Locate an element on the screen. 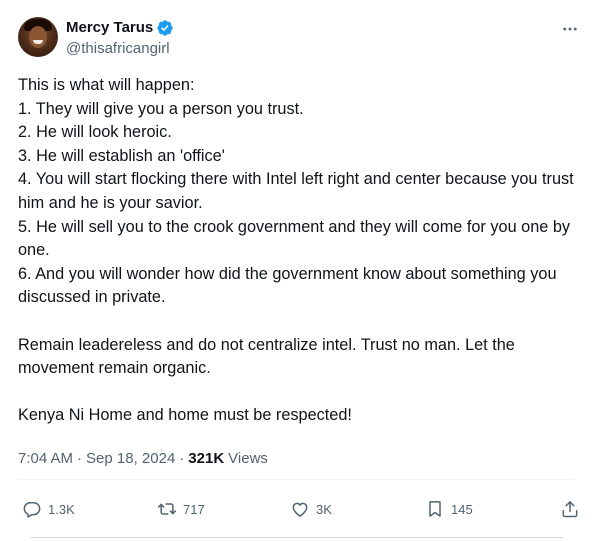  tweet-header: Mercy Tarus @thisafricangirl is located at coordinates (96, 37).